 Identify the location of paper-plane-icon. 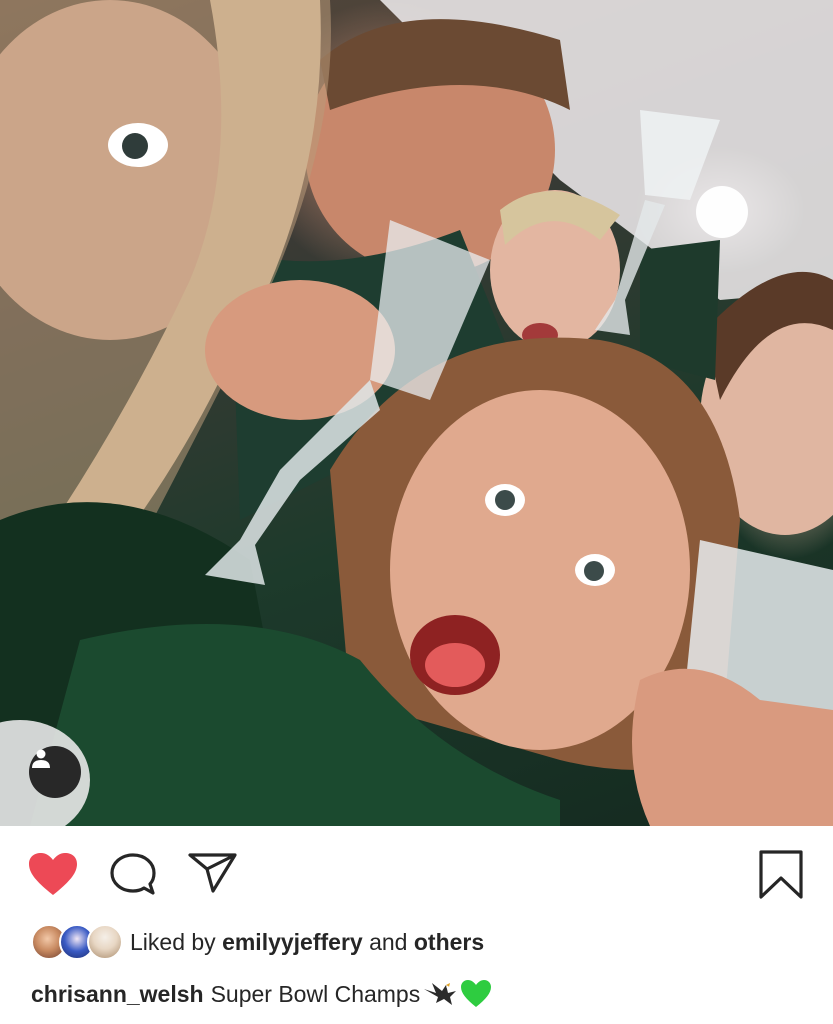
(213, 873).